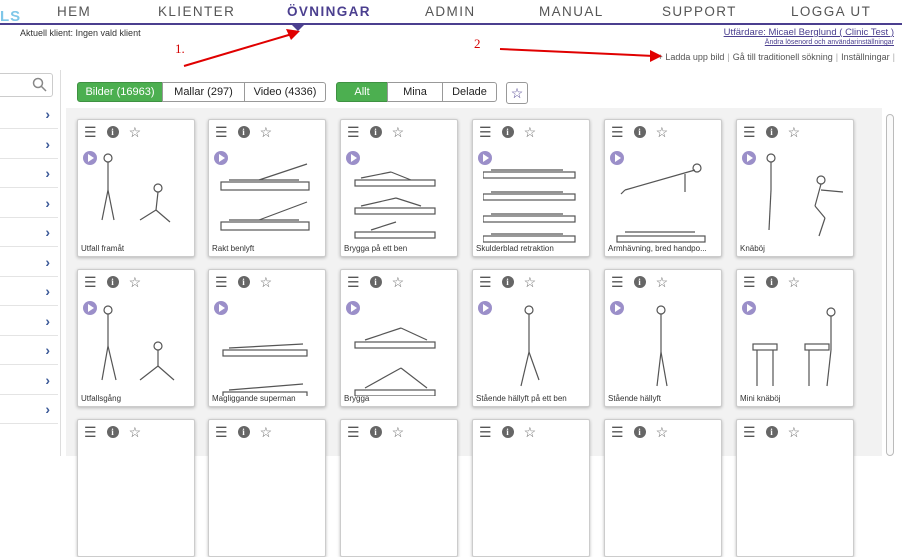 The height and width of the screenshot is (557, 902). What do you see at coordinates (267, 338) in the screenshot?
I see `exercise-card: ☰ i ☆ Magliggande superman` at bounding box center [267, 338].